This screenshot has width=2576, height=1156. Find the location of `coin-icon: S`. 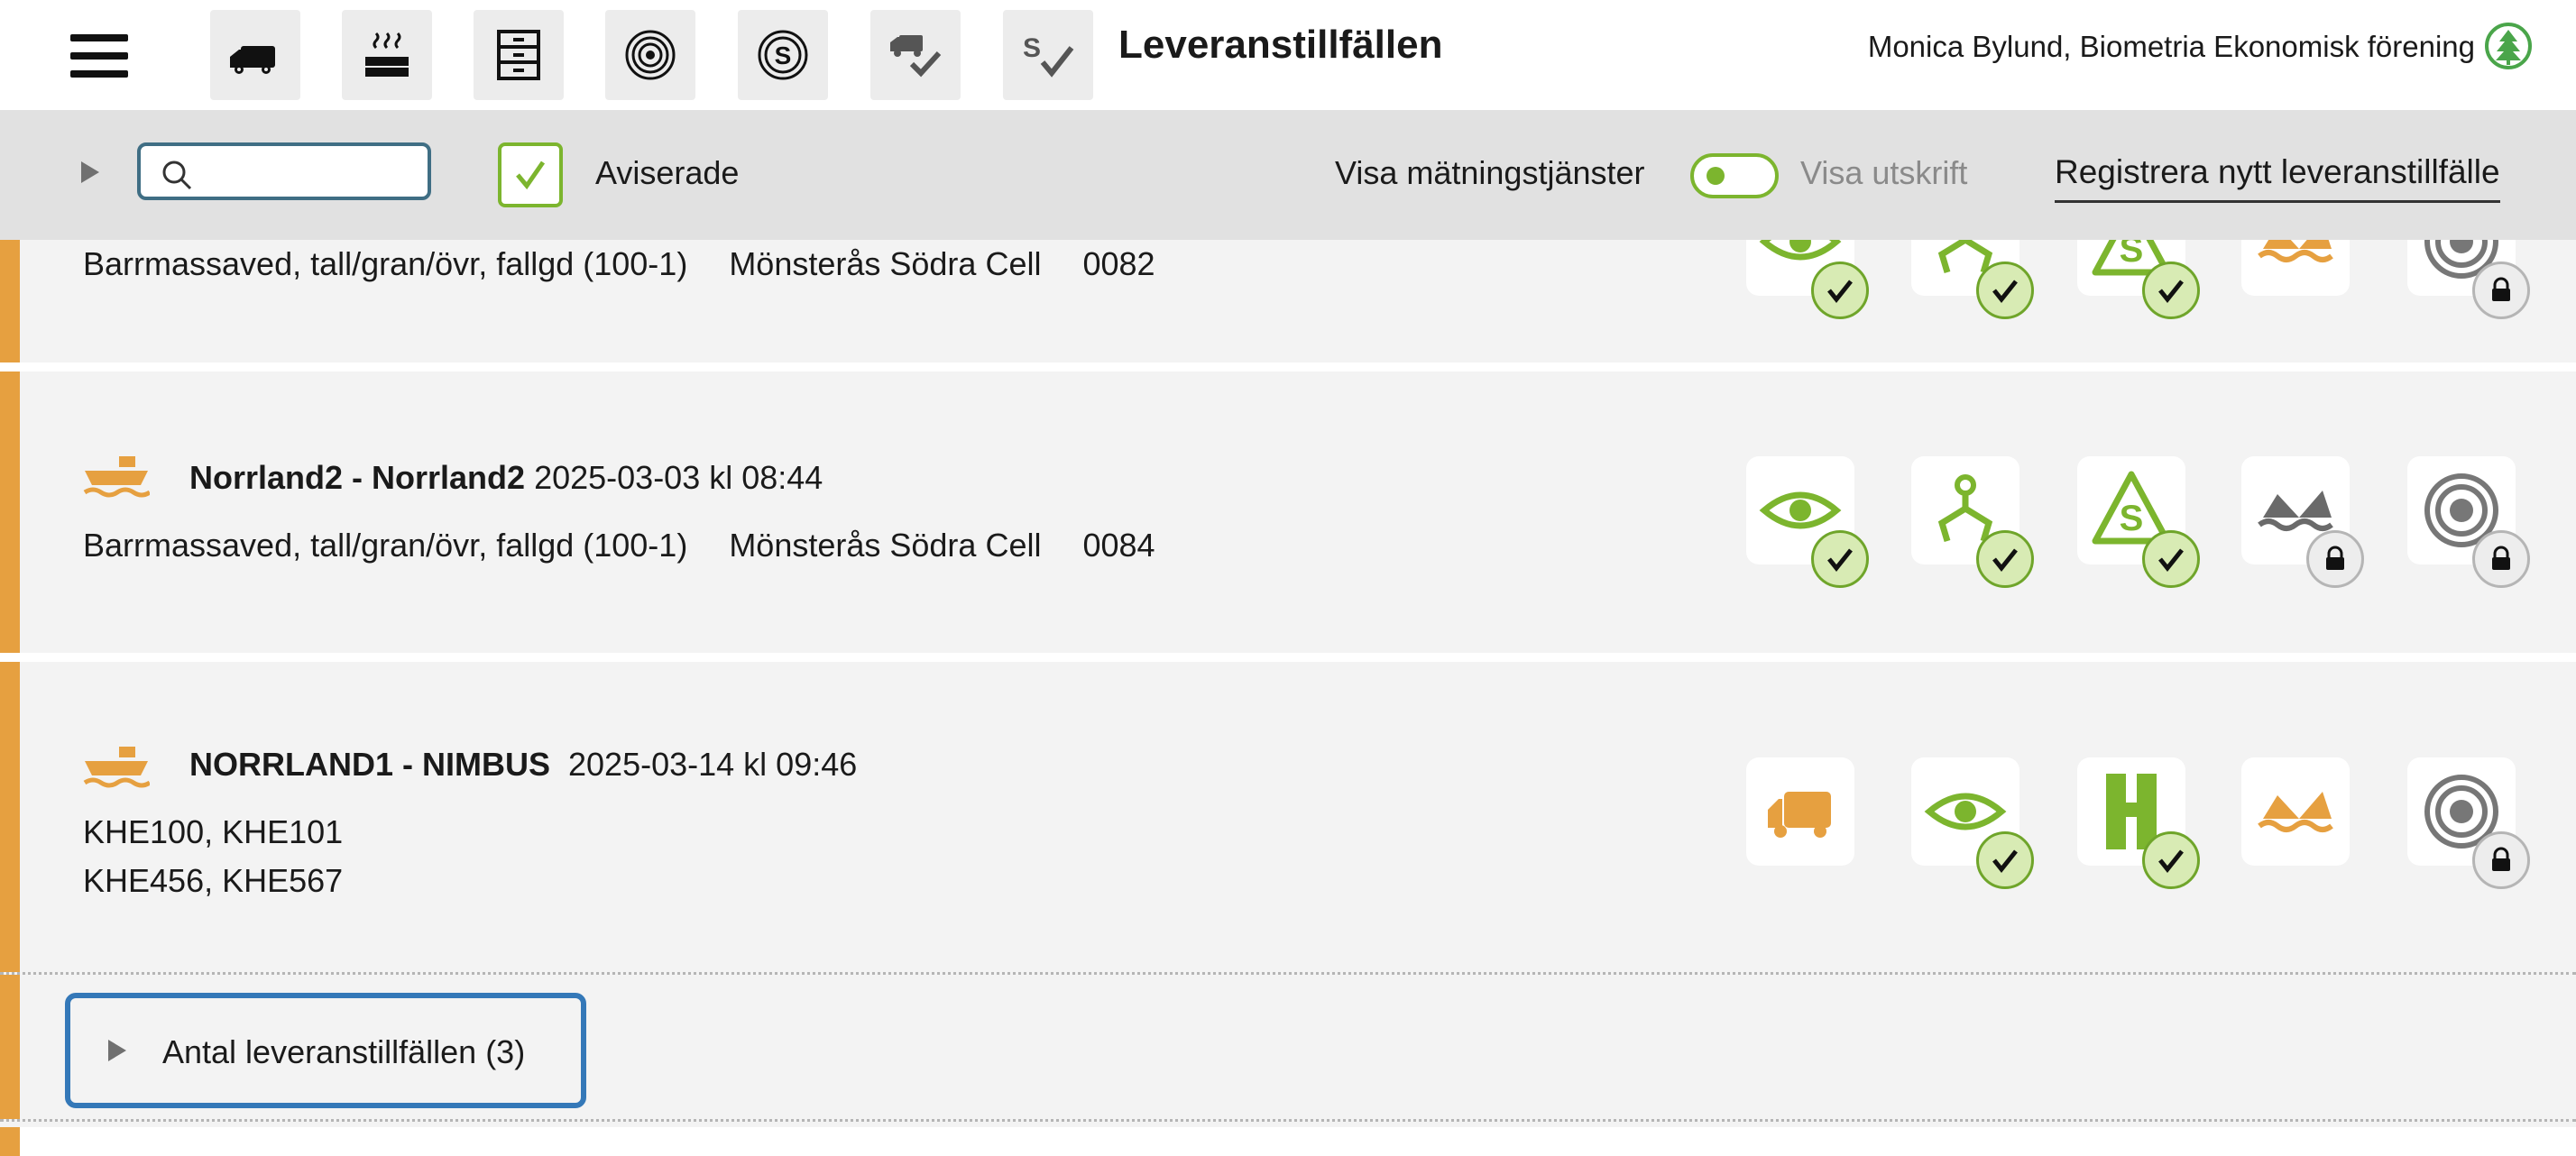

coin-icon: S is located at coordinates (783, 55).